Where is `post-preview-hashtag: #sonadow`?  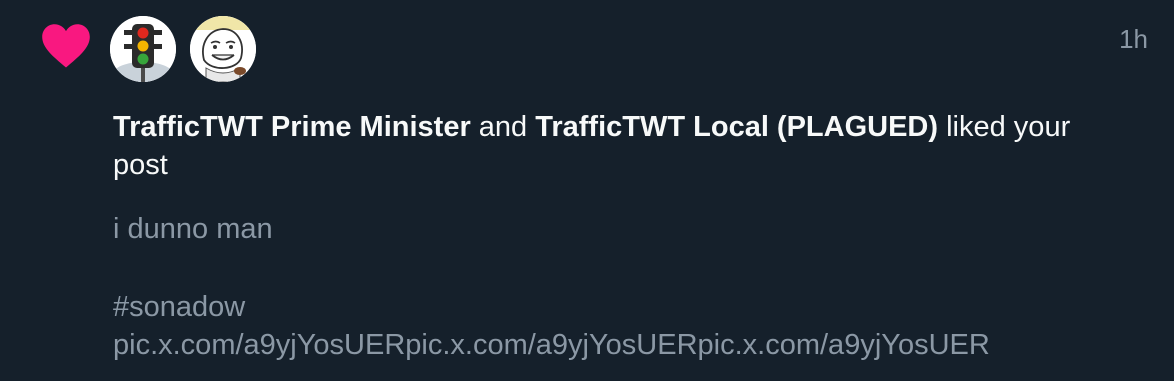
post-preview-hashtag: #sonadow is located at coordinates (179, 307).